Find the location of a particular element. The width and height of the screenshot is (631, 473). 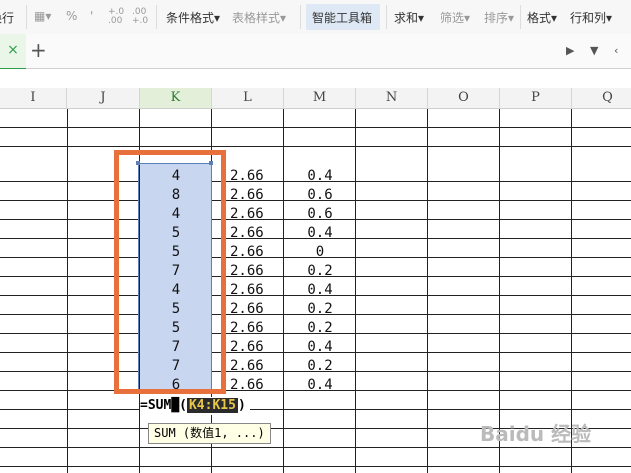

cell-l-row-12: 2.66 is located at coordinates (255, 385).